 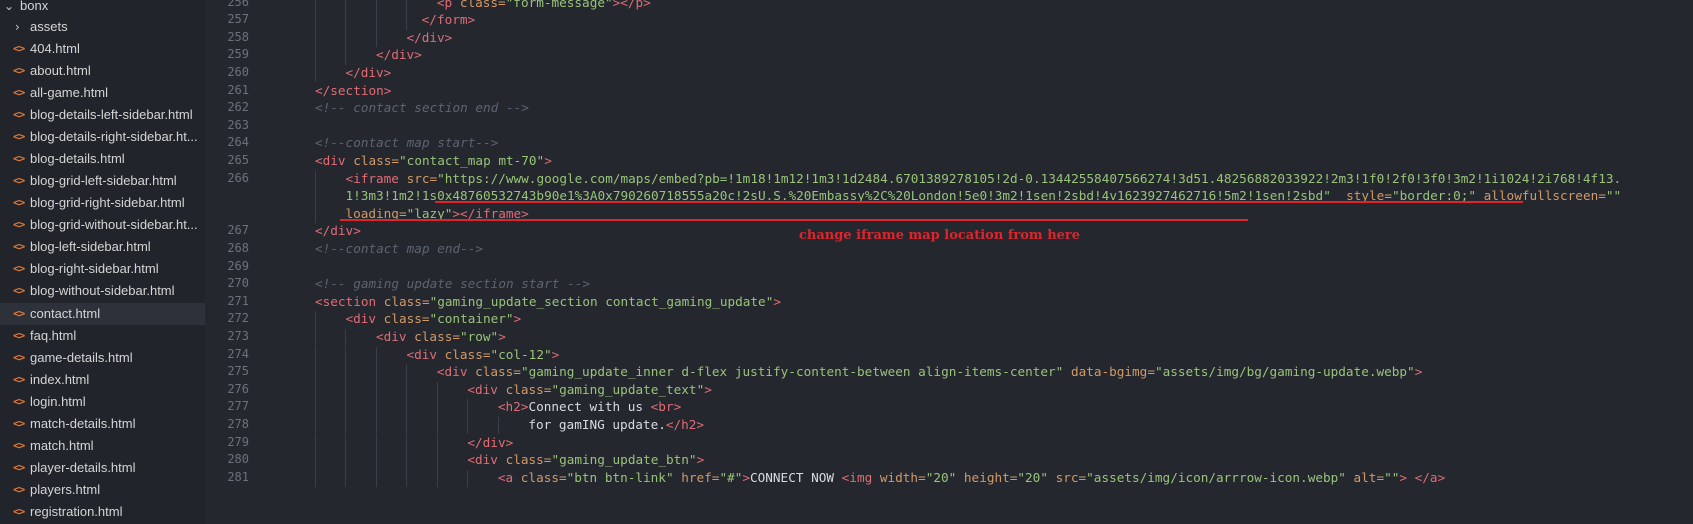 I want to click on file-item: <> all-game.html, so click(x=102, y=93).